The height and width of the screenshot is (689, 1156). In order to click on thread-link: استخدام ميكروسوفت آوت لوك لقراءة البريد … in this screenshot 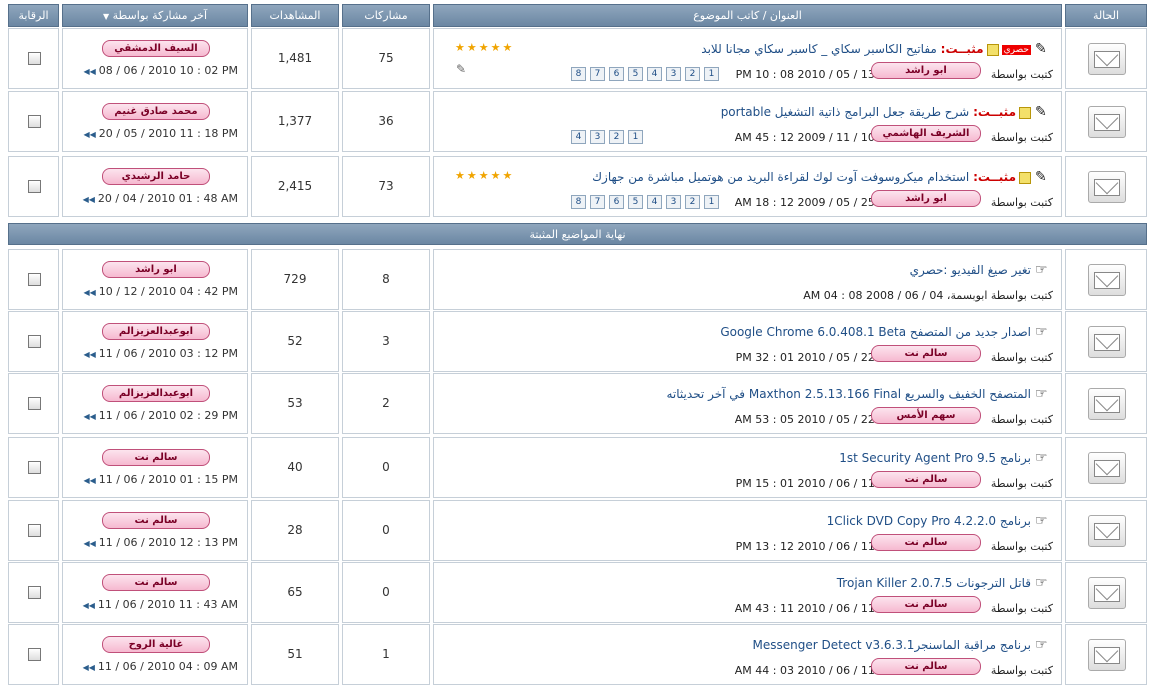, I will do `click(780, 177)`.